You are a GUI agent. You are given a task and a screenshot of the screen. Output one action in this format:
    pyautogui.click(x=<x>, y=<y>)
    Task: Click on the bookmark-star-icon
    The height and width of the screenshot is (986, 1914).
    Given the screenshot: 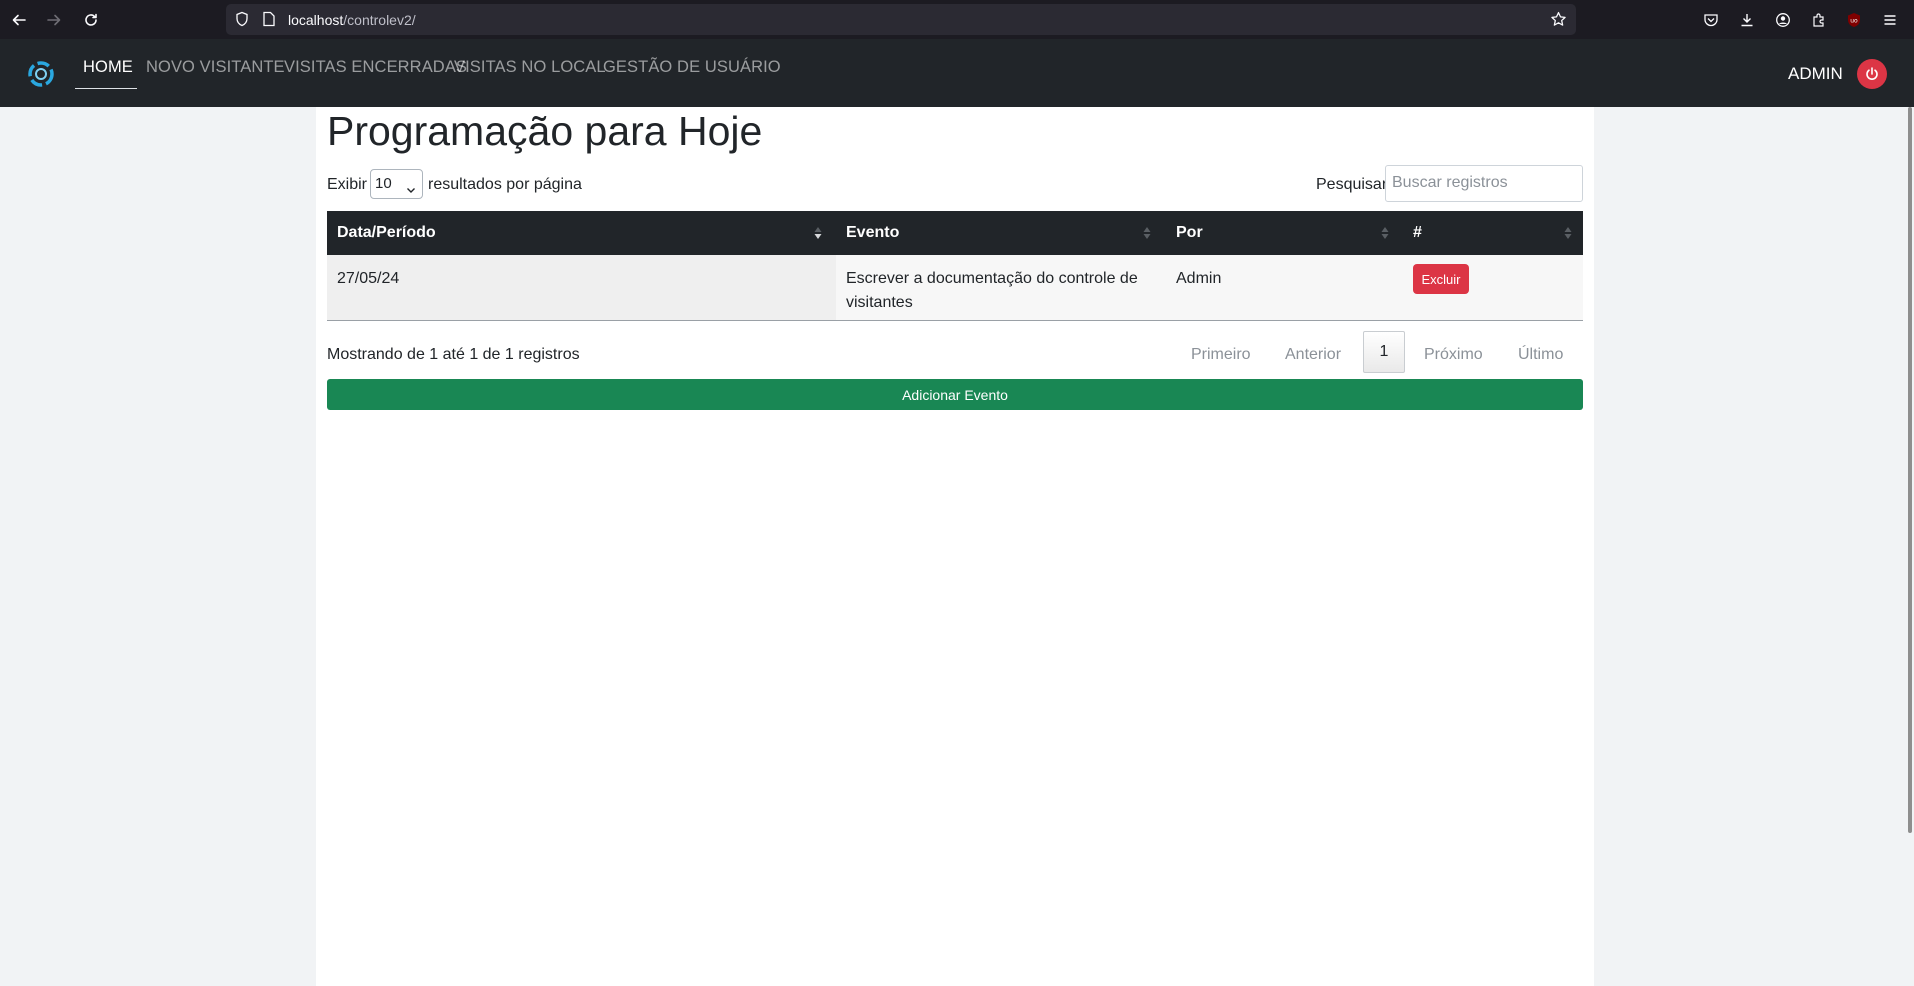 What is the action you would take?
    pyautogui.click(x=1558, y=22)
    